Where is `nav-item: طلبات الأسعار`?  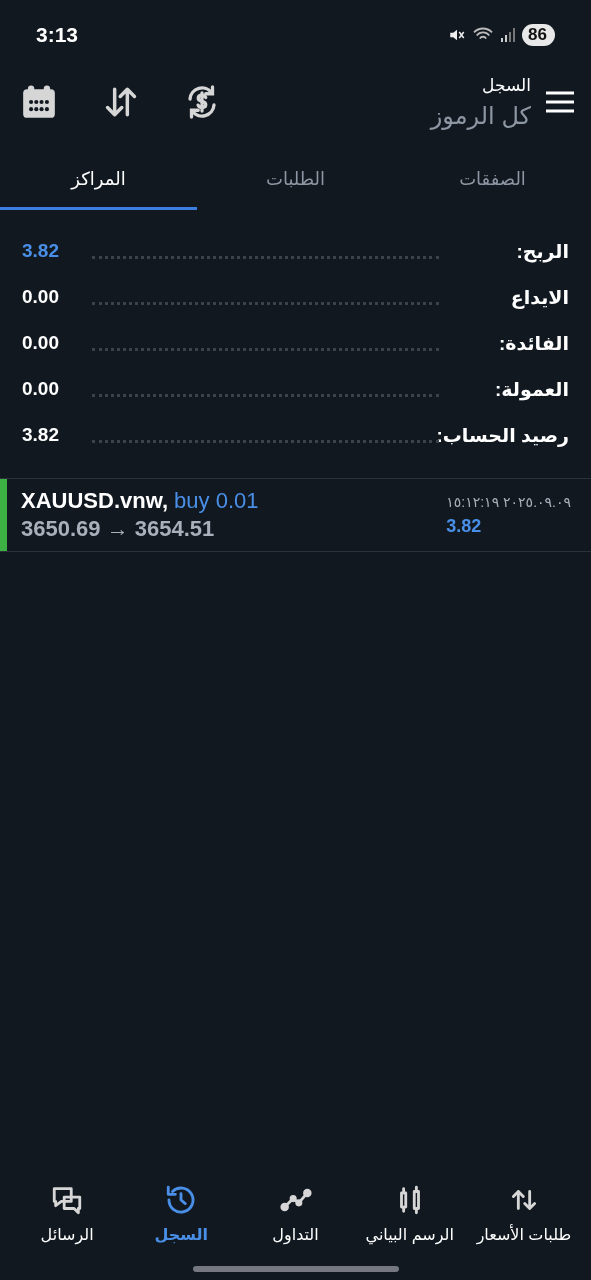
nav-item: طلبات الأسعار is located at coordinates (523, 1217).